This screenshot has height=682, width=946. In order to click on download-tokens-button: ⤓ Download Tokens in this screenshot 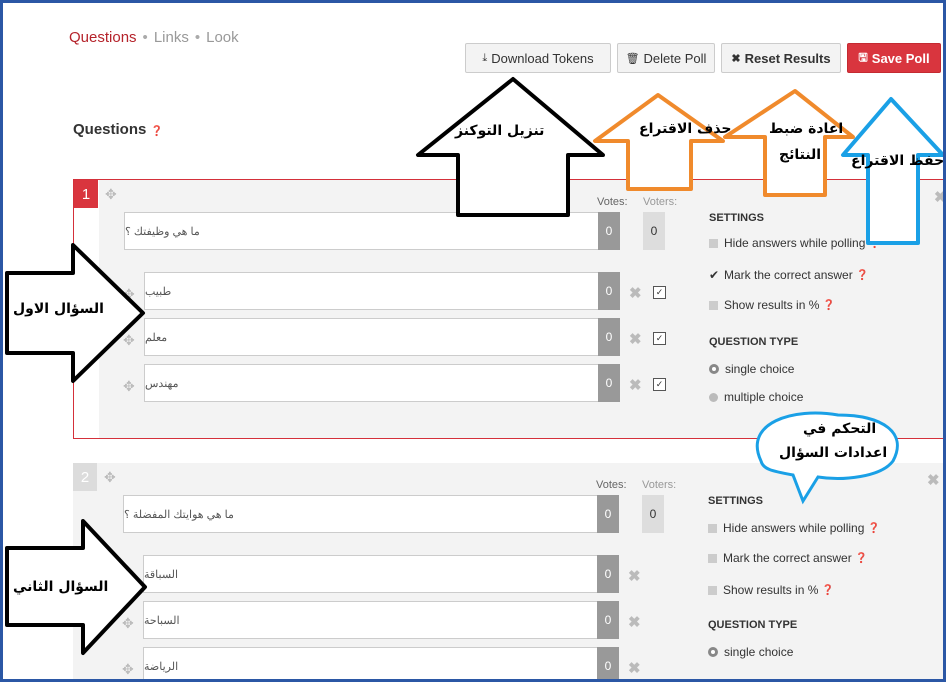, I will do `click(538, 58)`.